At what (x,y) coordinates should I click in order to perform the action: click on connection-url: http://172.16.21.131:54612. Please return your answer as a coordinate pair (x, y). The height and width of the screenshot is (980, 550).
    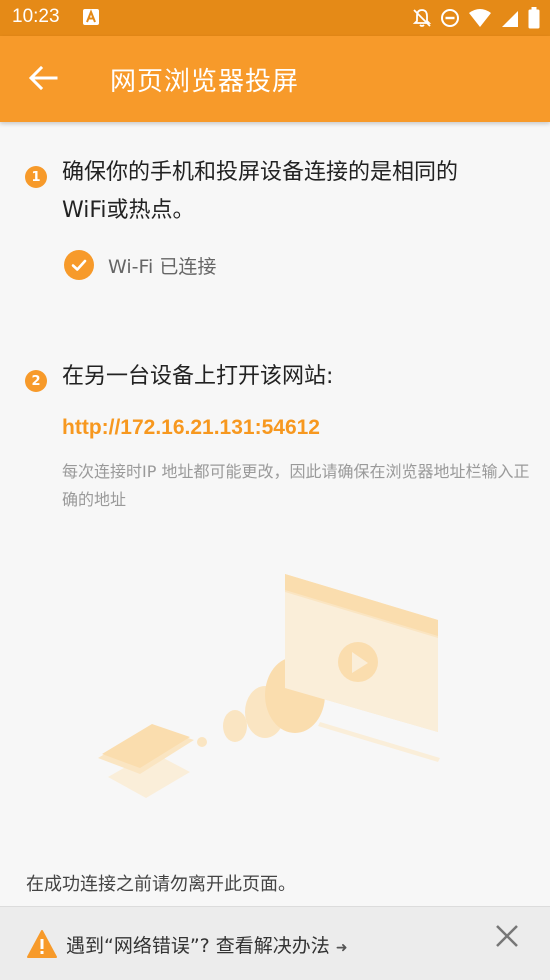
    Looking at the image, I should click on (191, 428).